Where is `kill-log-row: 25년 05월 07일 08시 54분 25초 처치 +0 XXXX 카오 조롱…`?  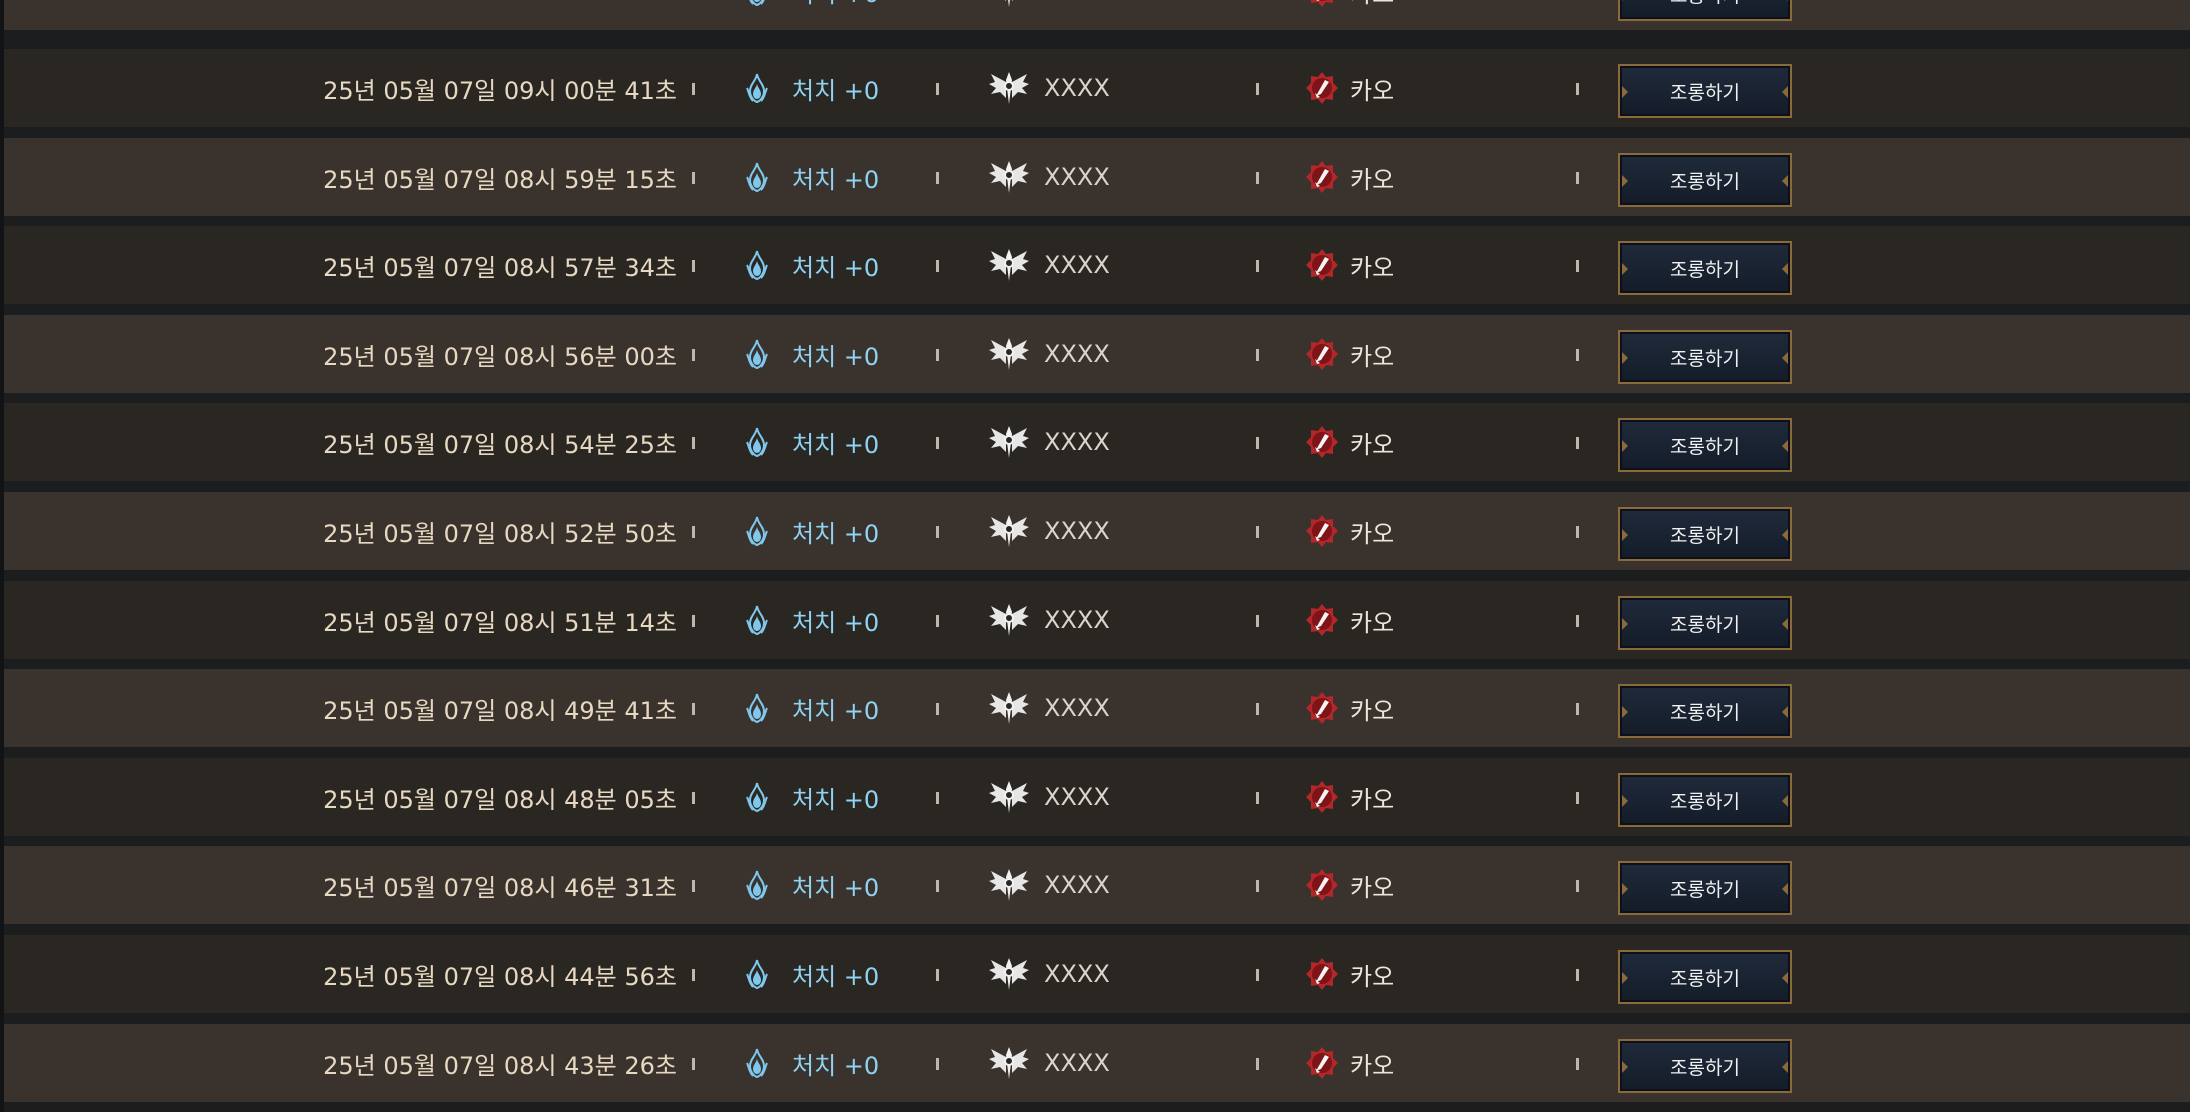 kill-log-row: 25년 05월 07일 08시 54분 25초 처치 +0 XXXX 카오 조롱… is located at coordinates (1097, 442).